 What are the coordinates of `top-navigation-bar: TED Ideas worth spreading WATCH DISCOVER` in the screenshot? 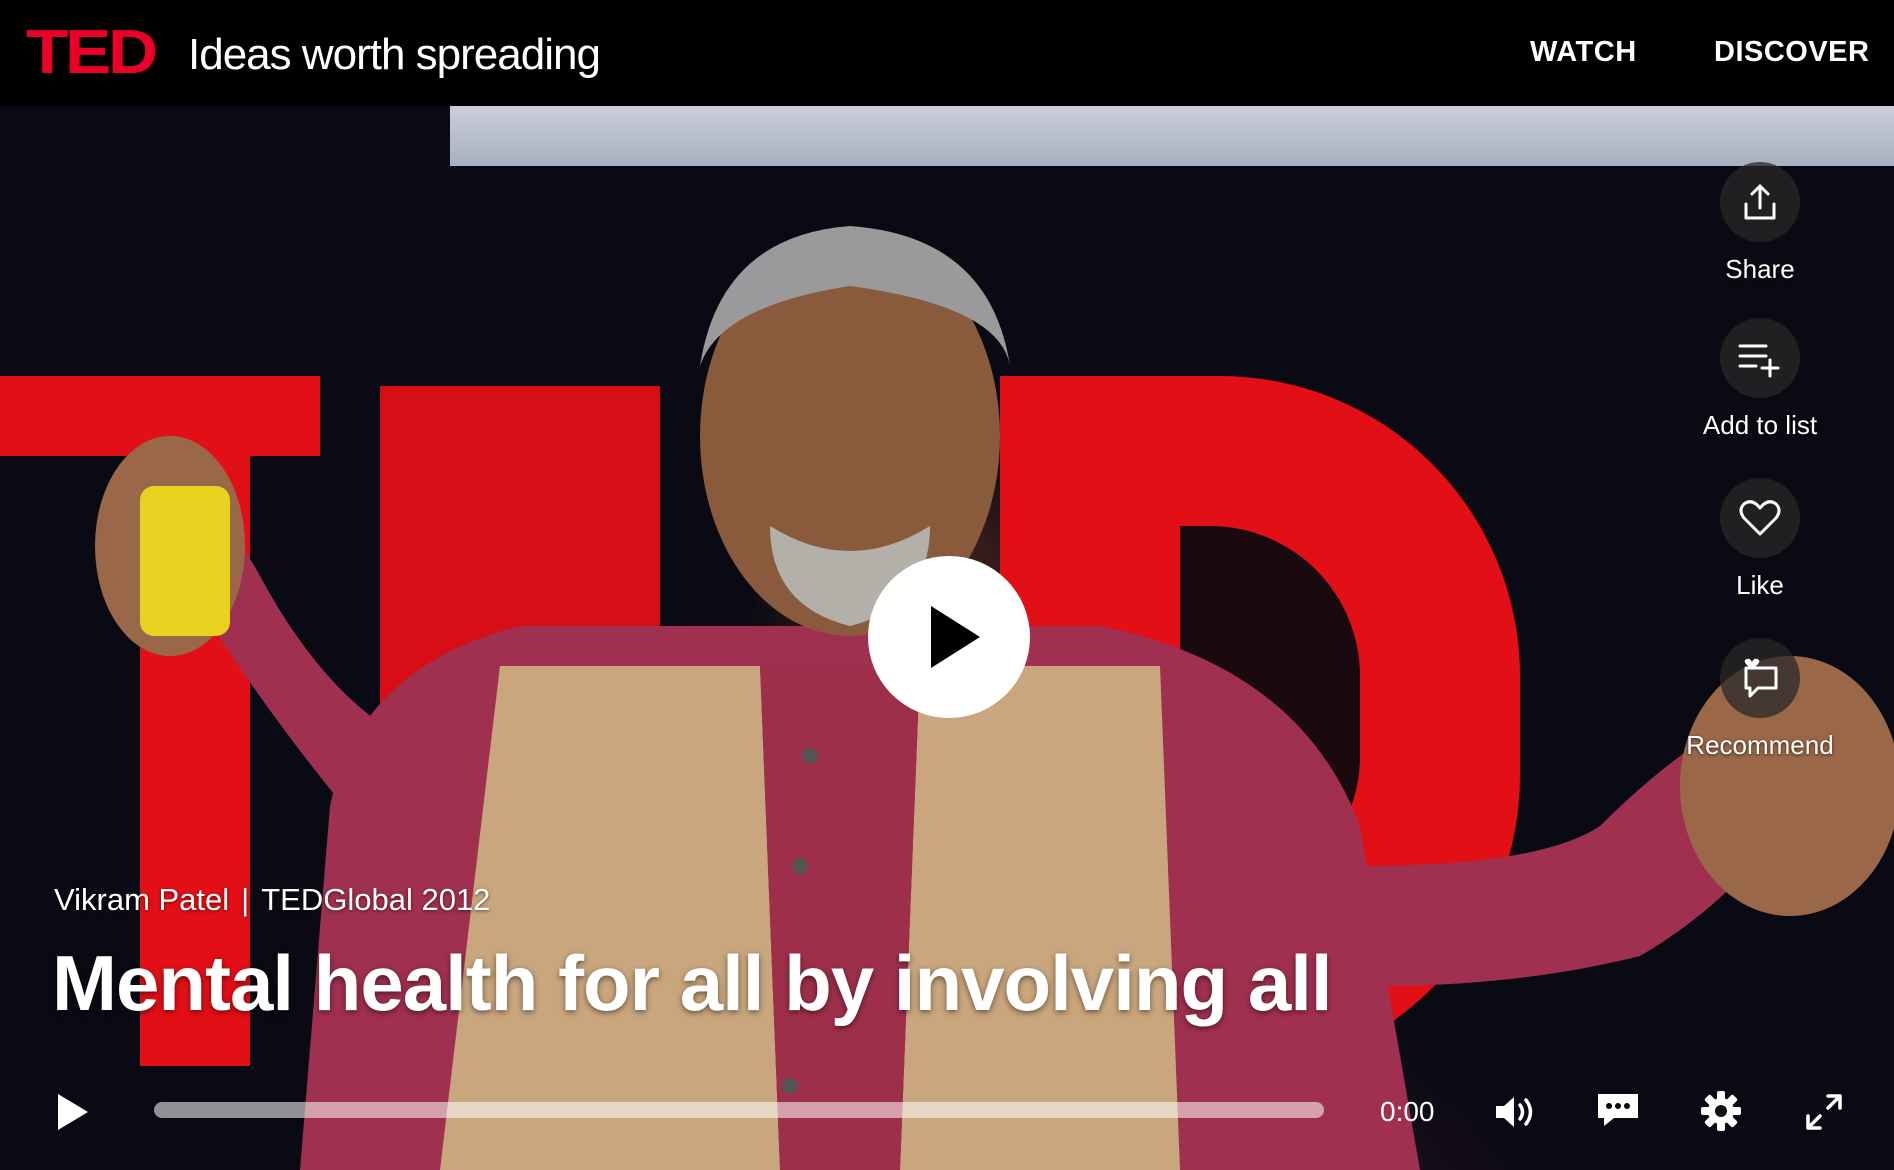 It's located at (947, 53).